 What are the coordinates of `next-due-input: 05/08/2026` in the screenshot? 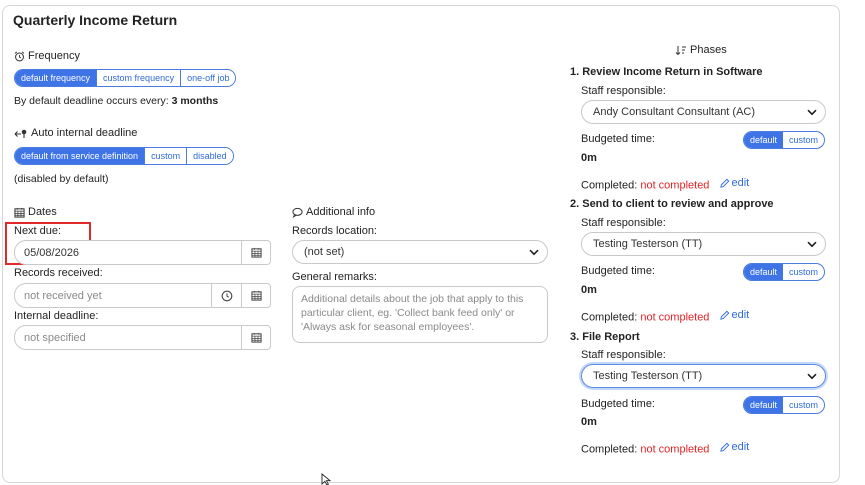 It's located at (127, 252).